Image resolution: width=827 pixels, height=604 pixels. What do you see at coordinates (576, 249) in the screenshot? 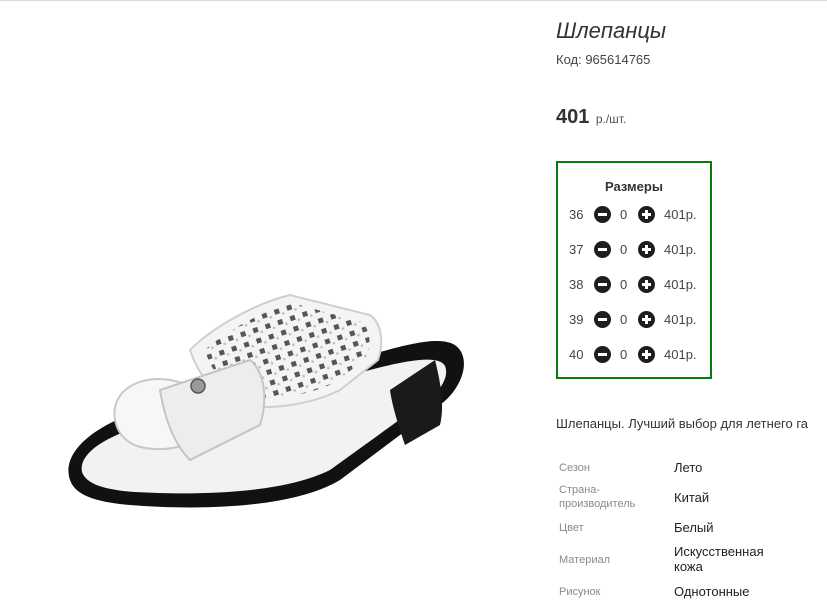
I see `size-label: 37` at bounding box center [576, 249].